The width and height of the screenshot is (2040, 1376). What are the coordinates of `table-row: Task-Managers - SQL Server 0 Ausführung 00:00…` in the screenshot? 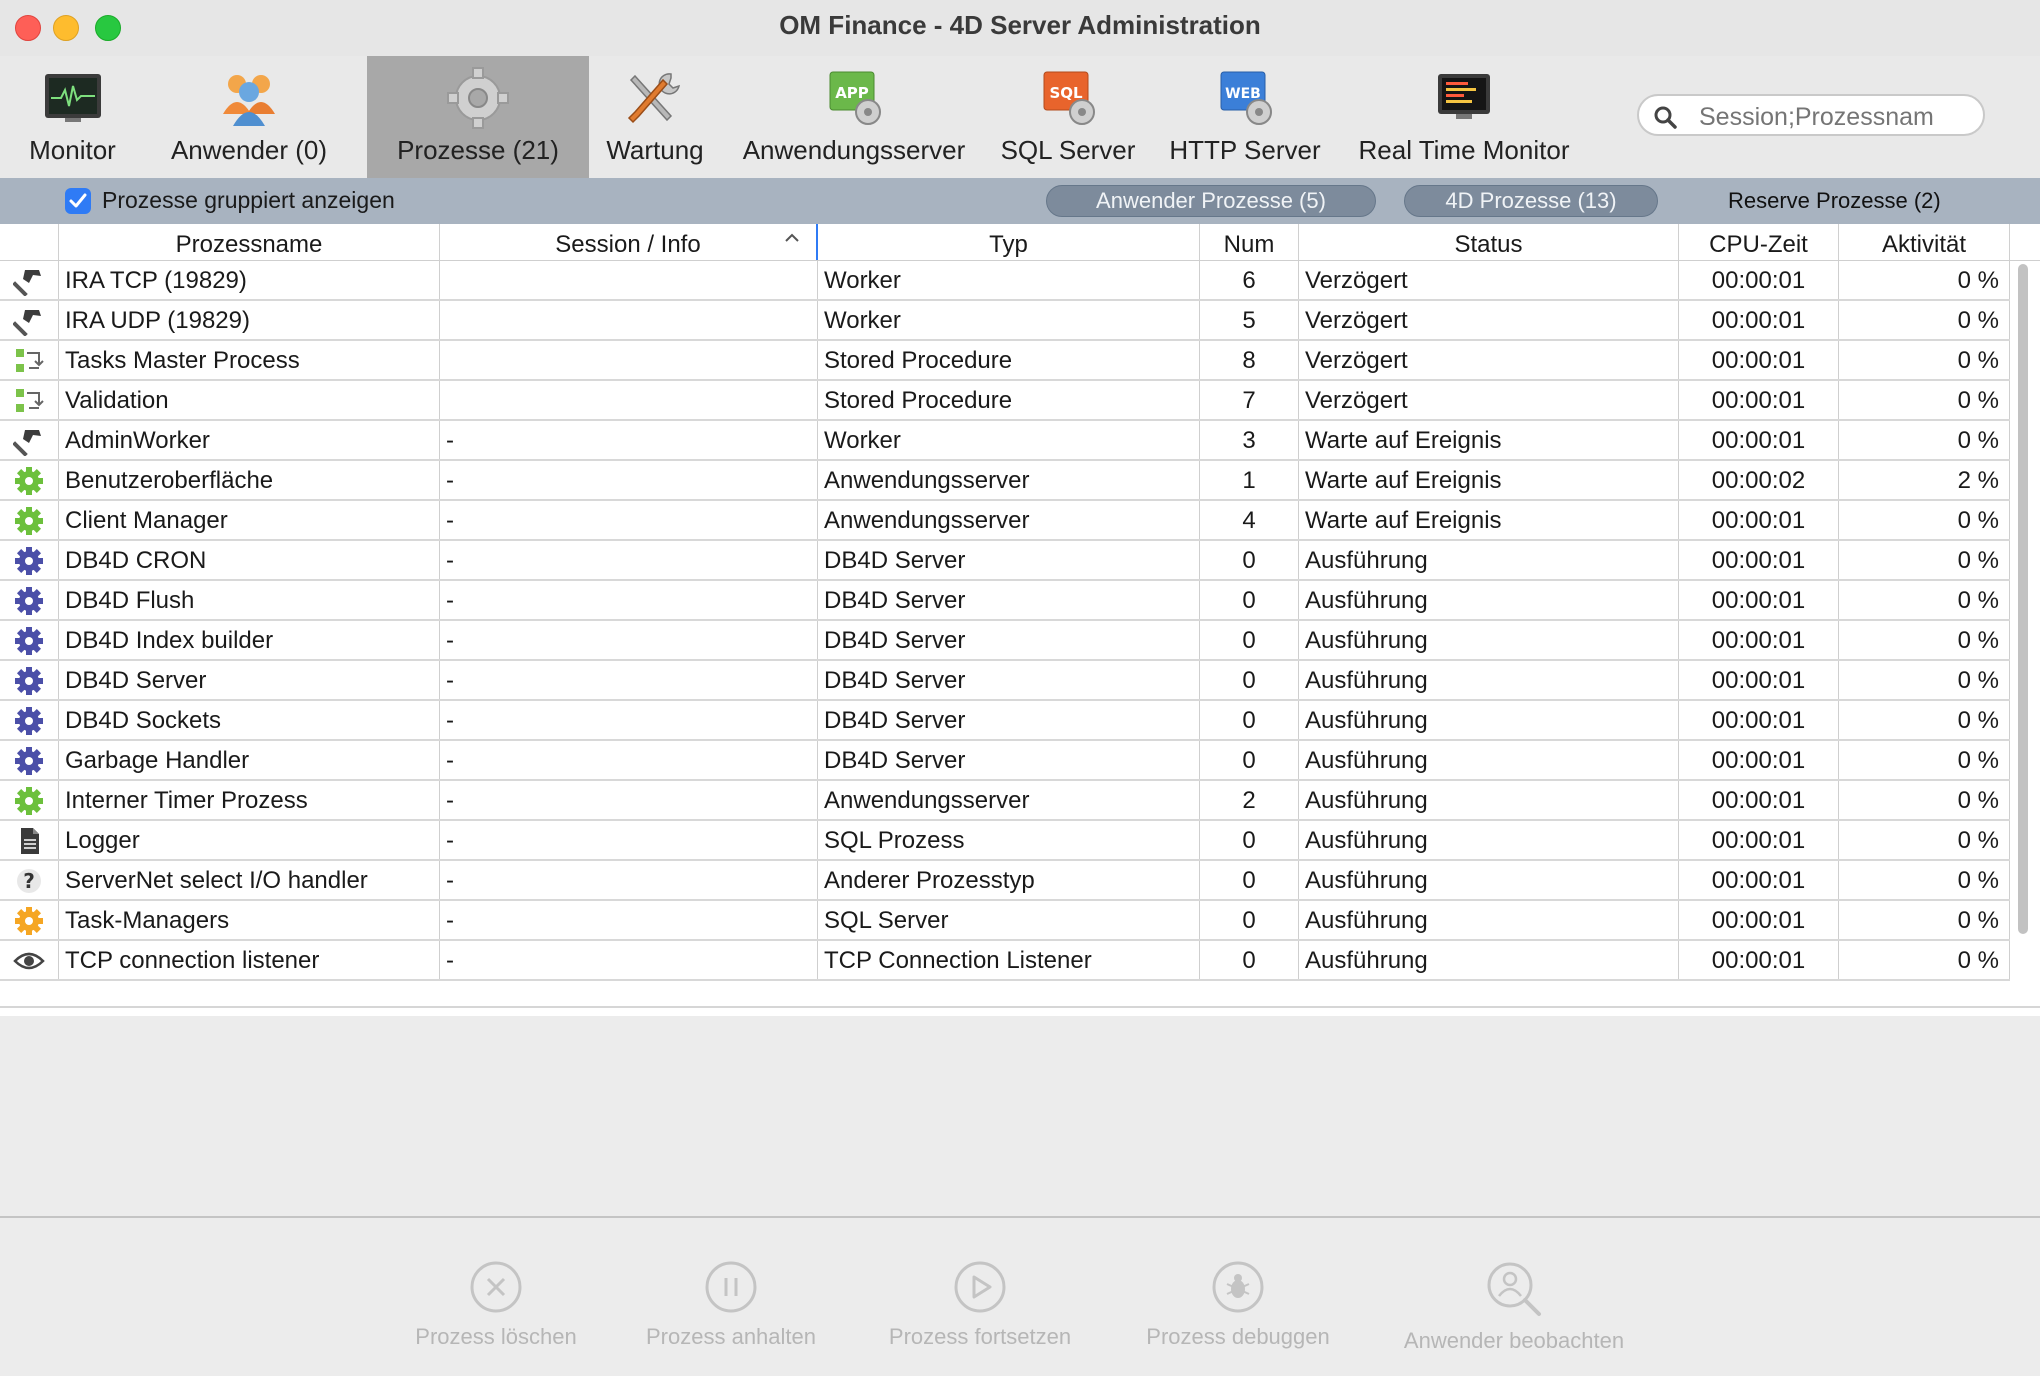 It's located at (1005, 921).